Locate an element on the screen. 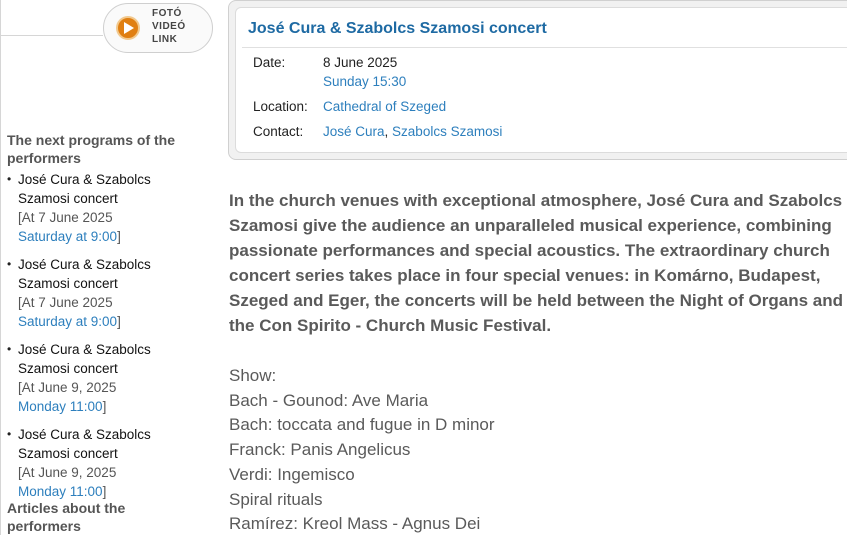 Image resolution: width=847 pixels, height=537 pixels. media-label-link: LINK is located at coordinates (165, 39).